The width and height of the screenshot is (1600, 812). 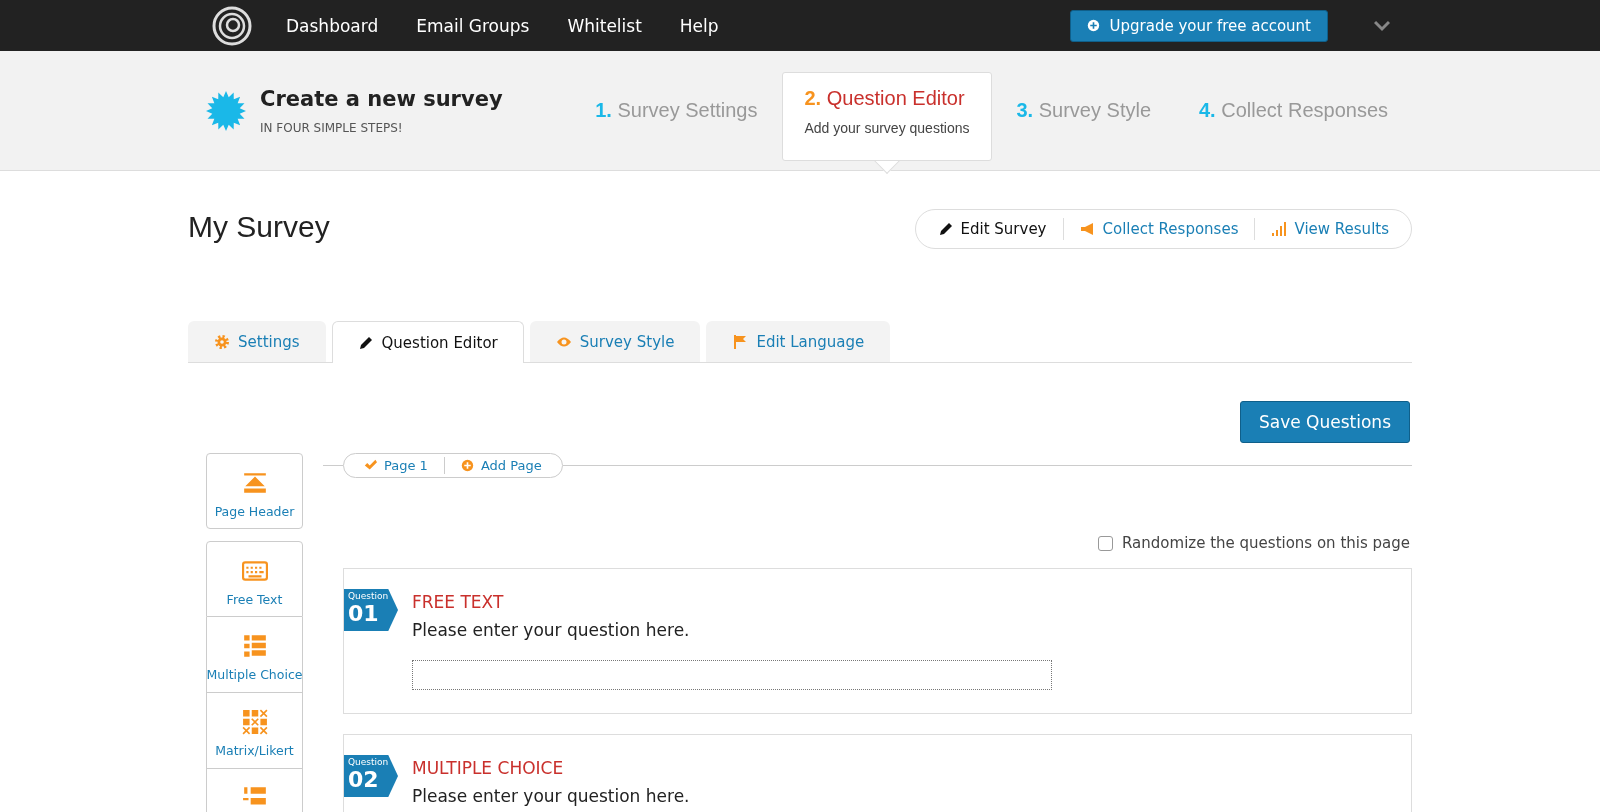 I want to click on check-icon, so click(x=370, y=465).